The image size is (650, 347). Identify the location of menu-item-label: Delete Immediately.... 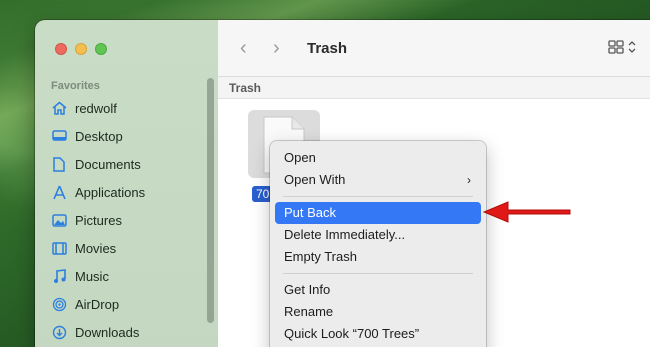
(345, 234).